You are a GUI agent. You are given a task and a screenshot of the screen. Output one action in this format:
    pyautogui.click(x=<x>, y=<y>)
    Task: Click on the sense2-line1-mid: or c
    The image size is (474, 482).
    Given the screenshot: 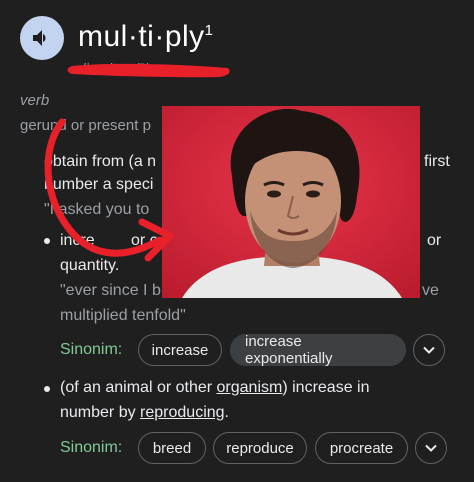 What is the action you would take?
    pyautogui.click(x=144, y=240)
    